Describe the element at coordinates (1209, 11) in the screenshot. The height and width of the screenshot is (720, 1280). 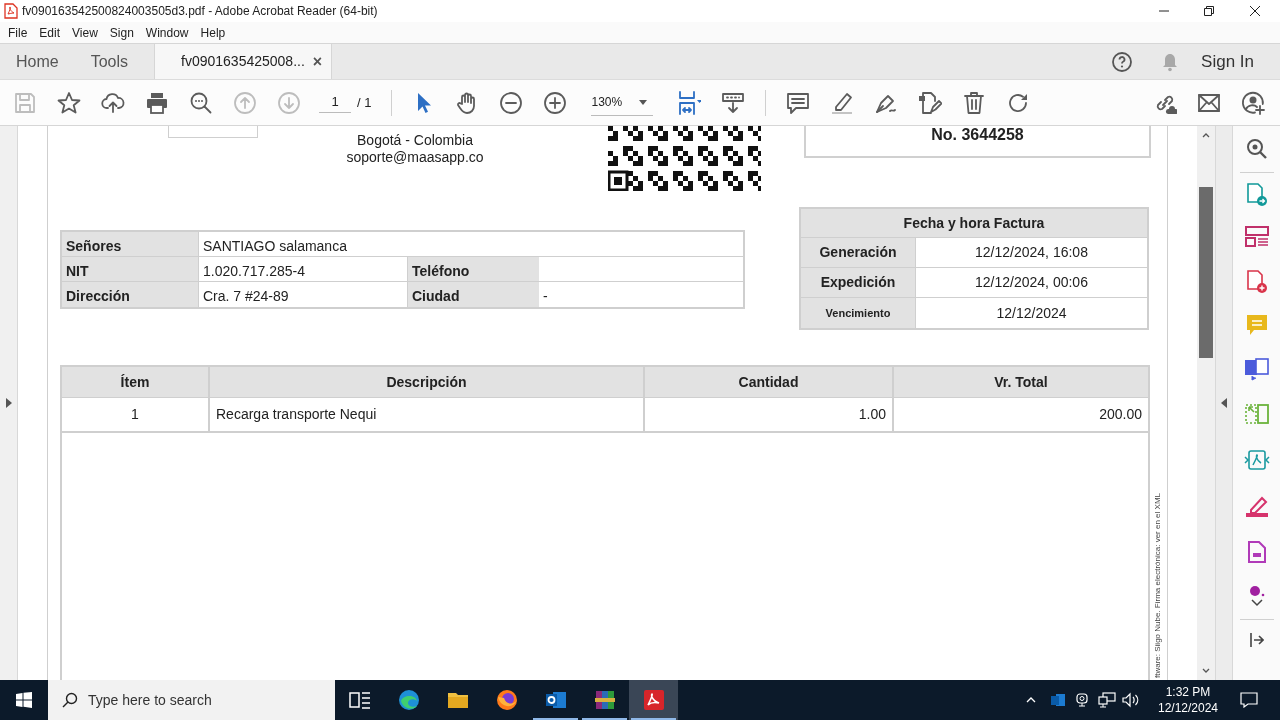
I see `restore-icon` at that location.